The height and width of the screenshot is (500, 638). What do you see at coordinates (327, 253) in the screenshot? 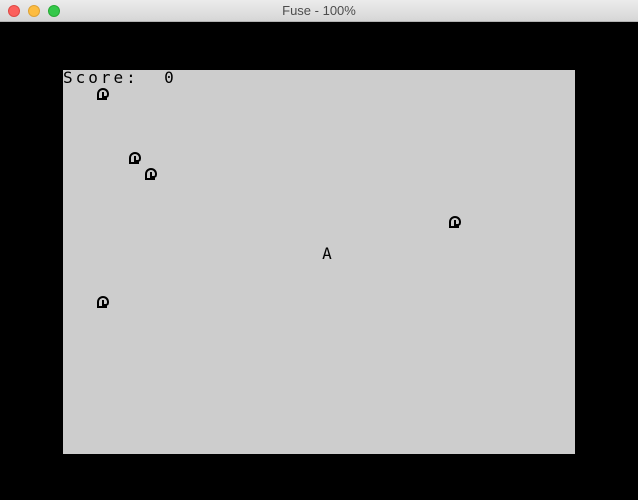
I see `player-character: A` at bounding box center [327, 253].